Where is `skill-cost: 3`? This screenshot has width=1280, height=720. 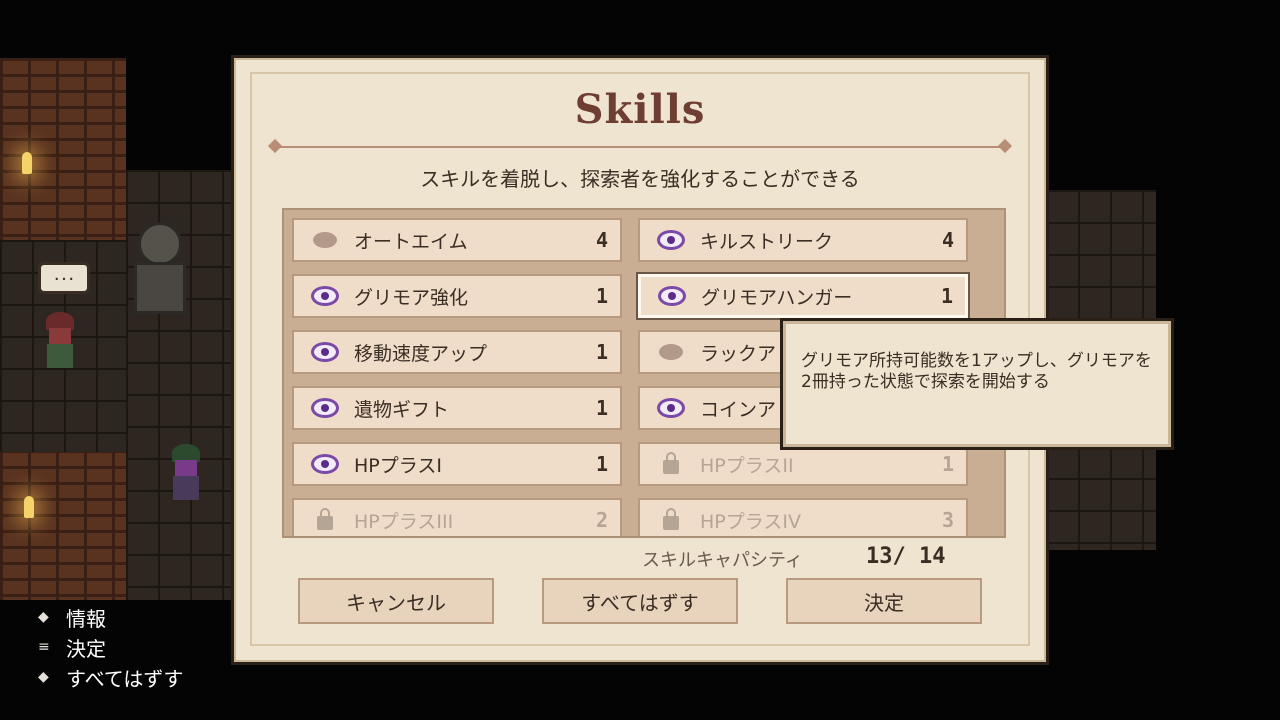 skill-cost: 3 is located at coordinates (948, 520).